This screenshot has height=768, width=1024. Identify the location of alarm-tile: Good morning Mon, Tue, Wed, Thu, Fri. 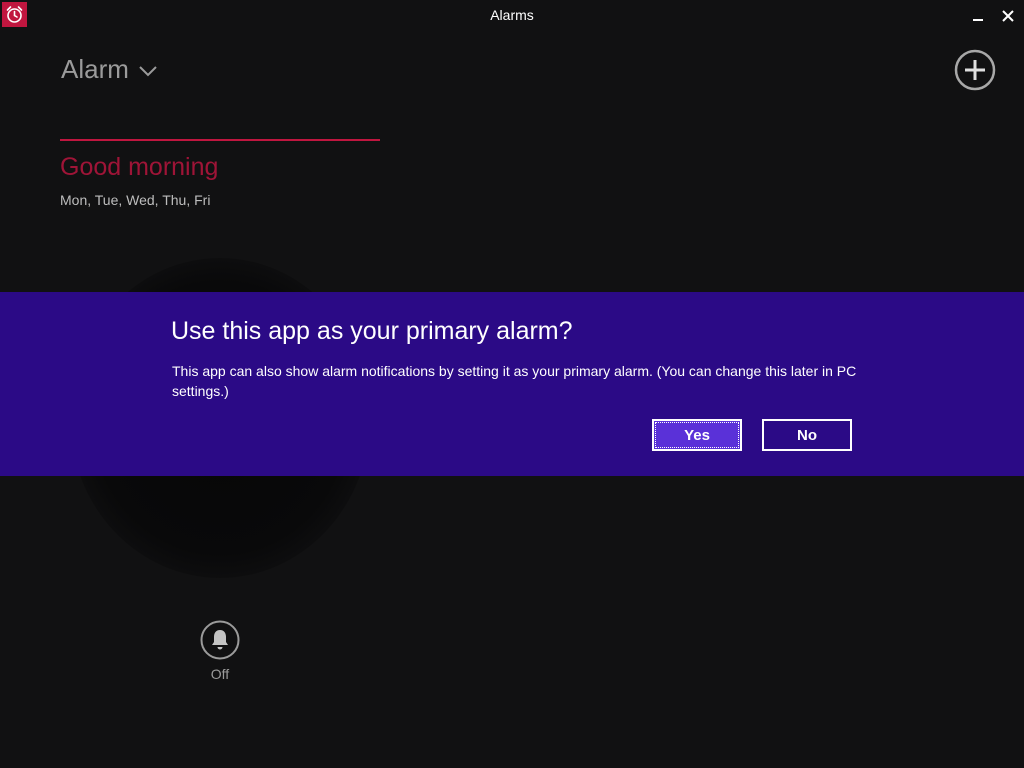
(220, 180).